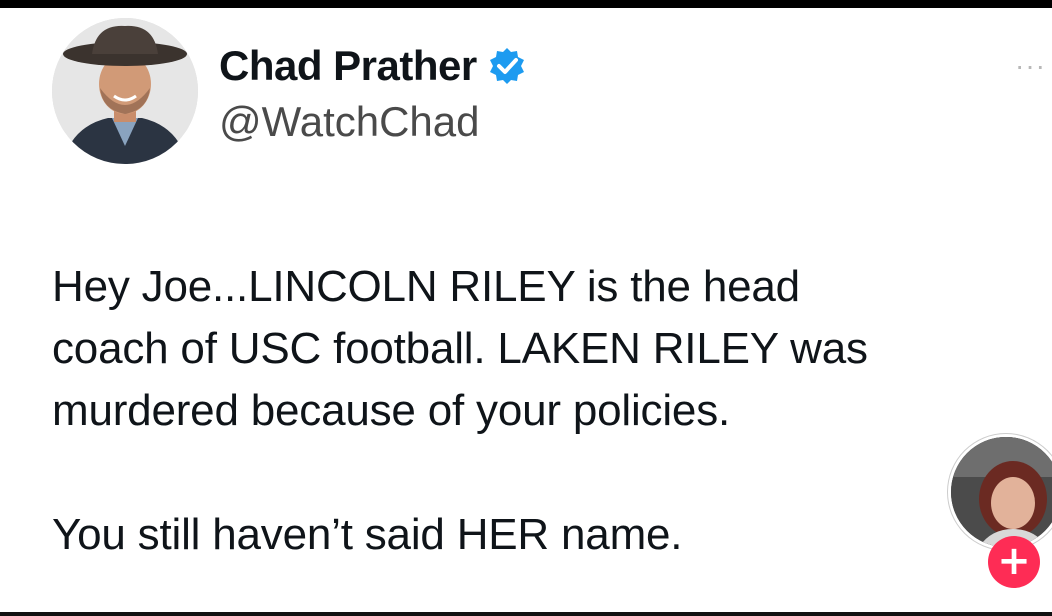 The width and height of the screenshot is (1052, 616). Describe the element at coordinates (125, 91) in the screenshot. I see `author-avatar` at that location.